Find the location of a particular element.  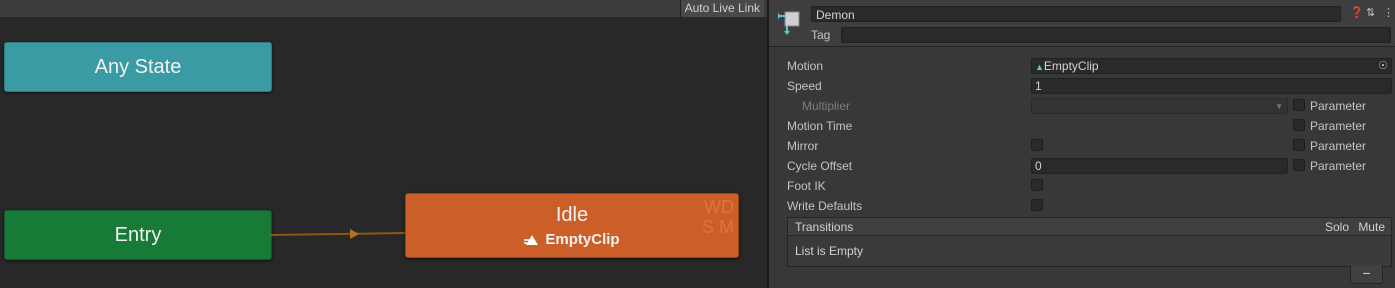

help-icon: ❓ is located at coordinates (1357, 12).